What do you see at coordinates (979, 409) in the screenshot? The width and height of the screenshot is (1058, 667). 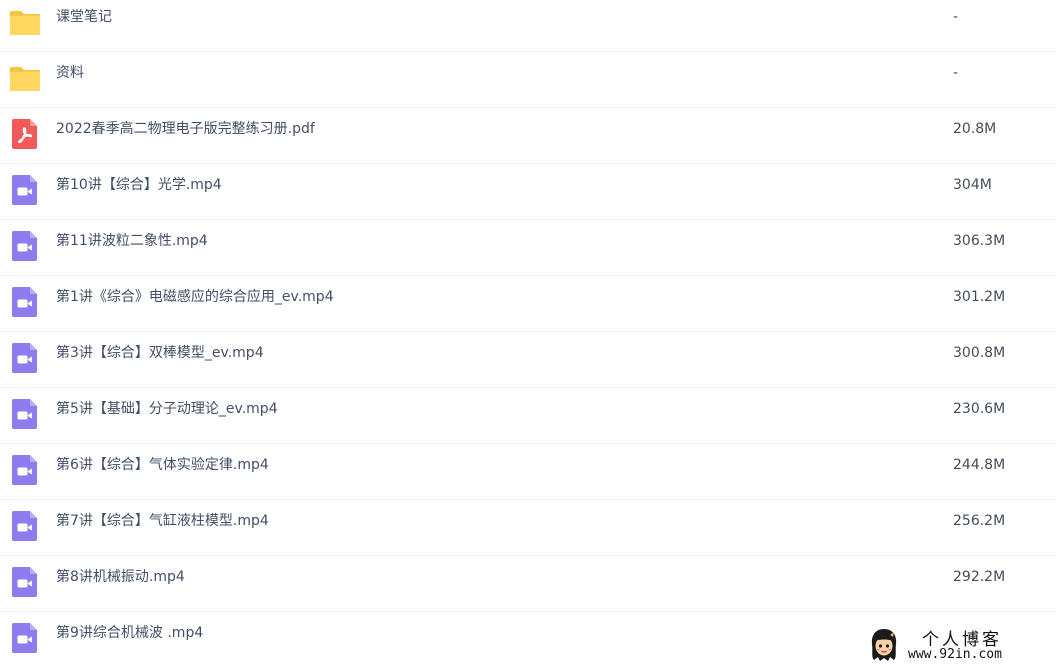 I see `file-size: 230.6M` at bounding box center [979, 409].